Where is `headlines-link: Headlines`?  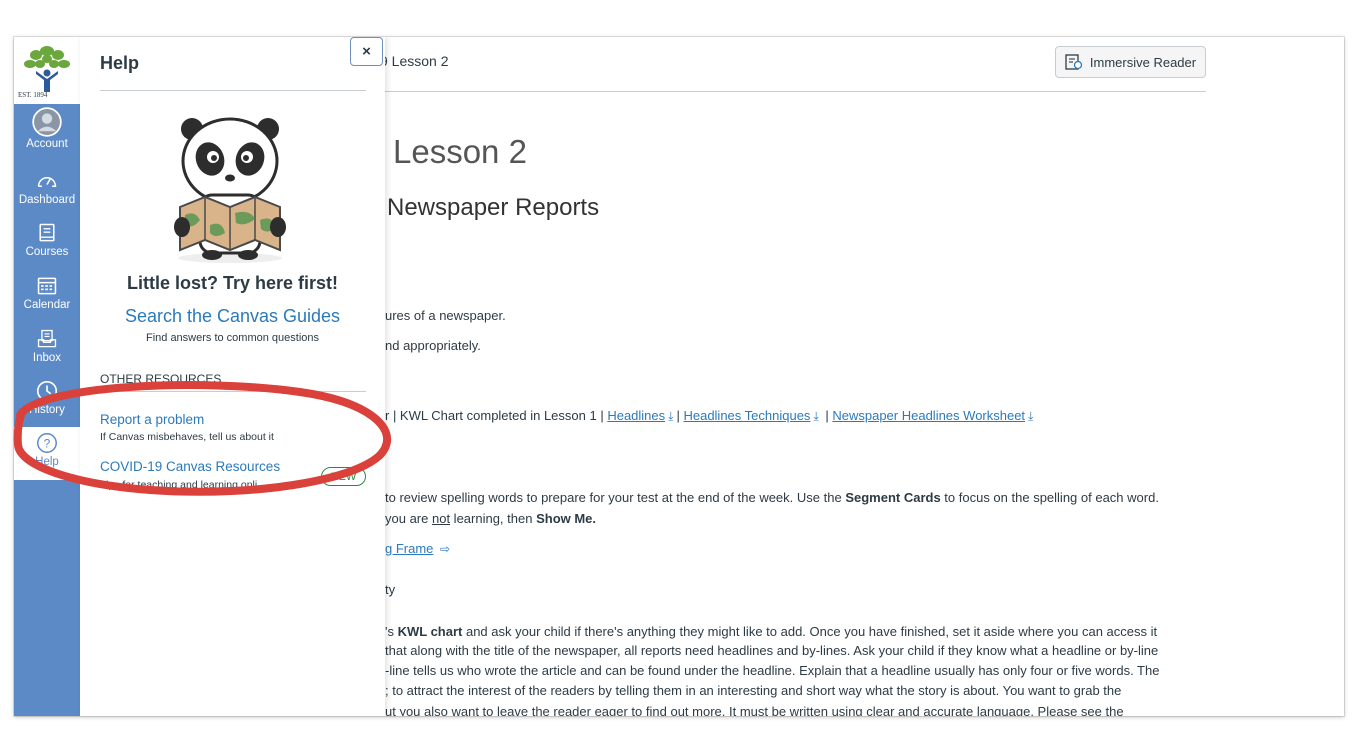 headlines-link: Headlines is located at coordinates (636, 415).